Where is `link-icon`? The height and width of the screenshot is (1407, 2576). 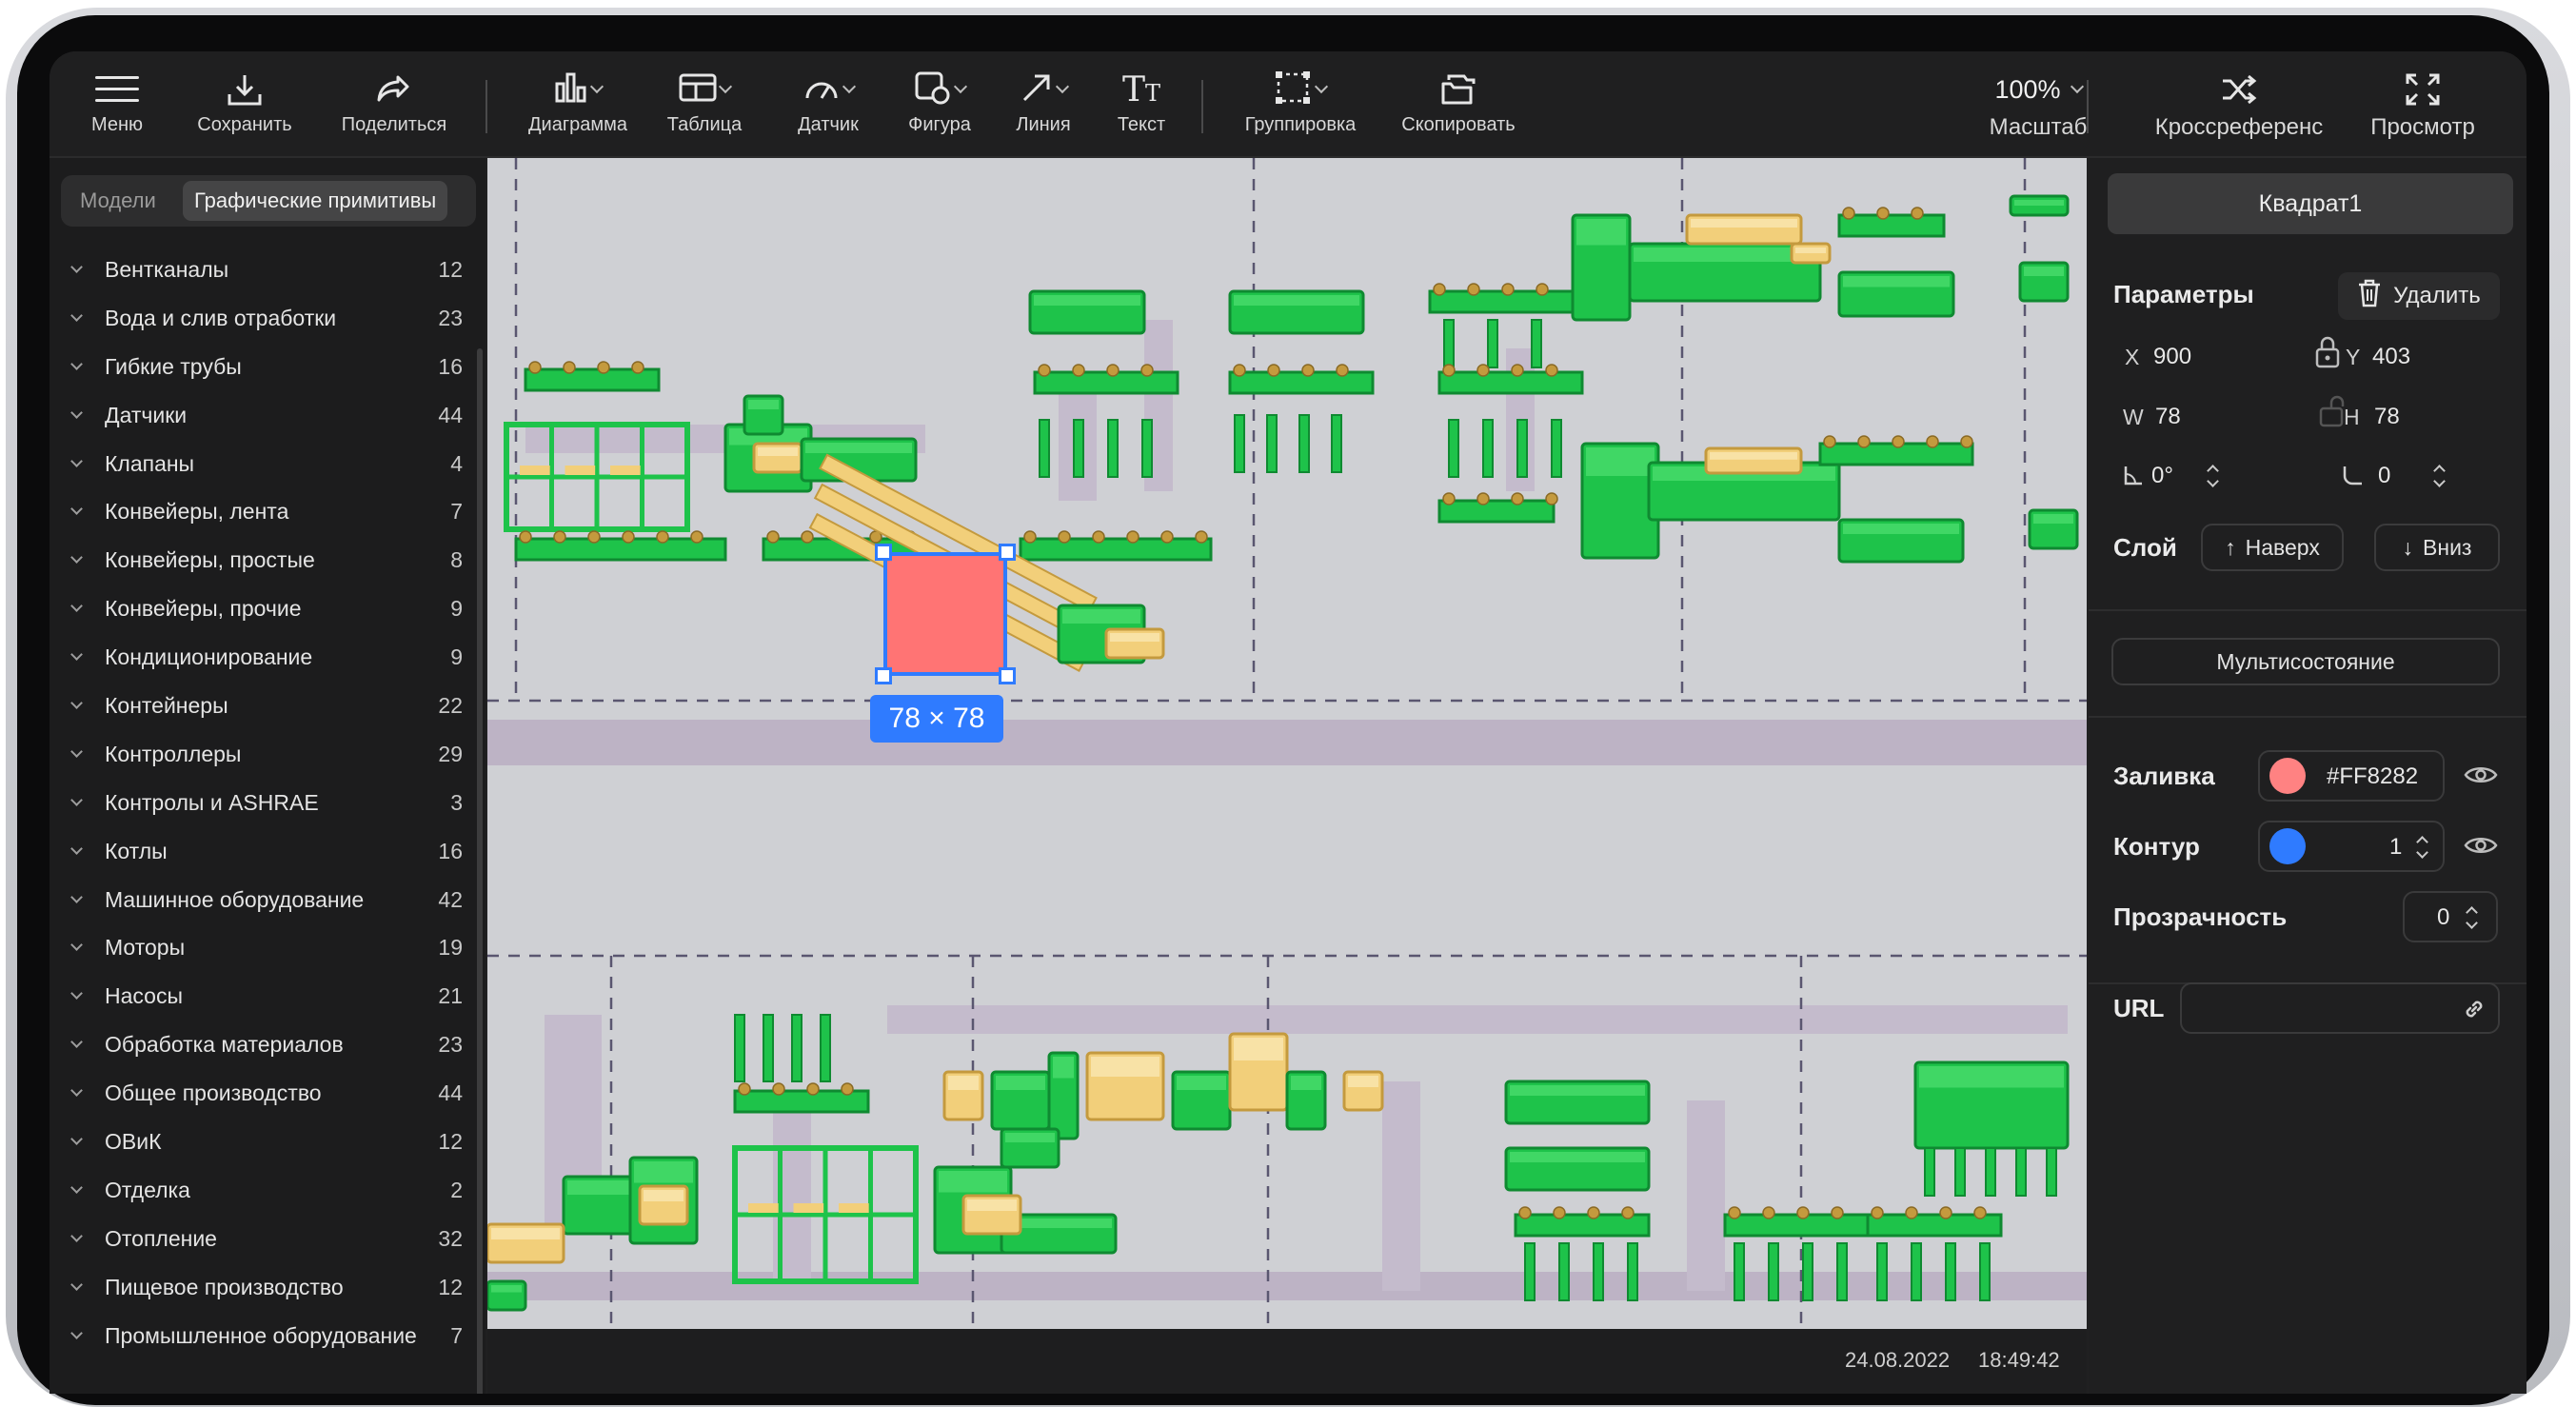
link-icon is located at coordinates (2474, 1011).